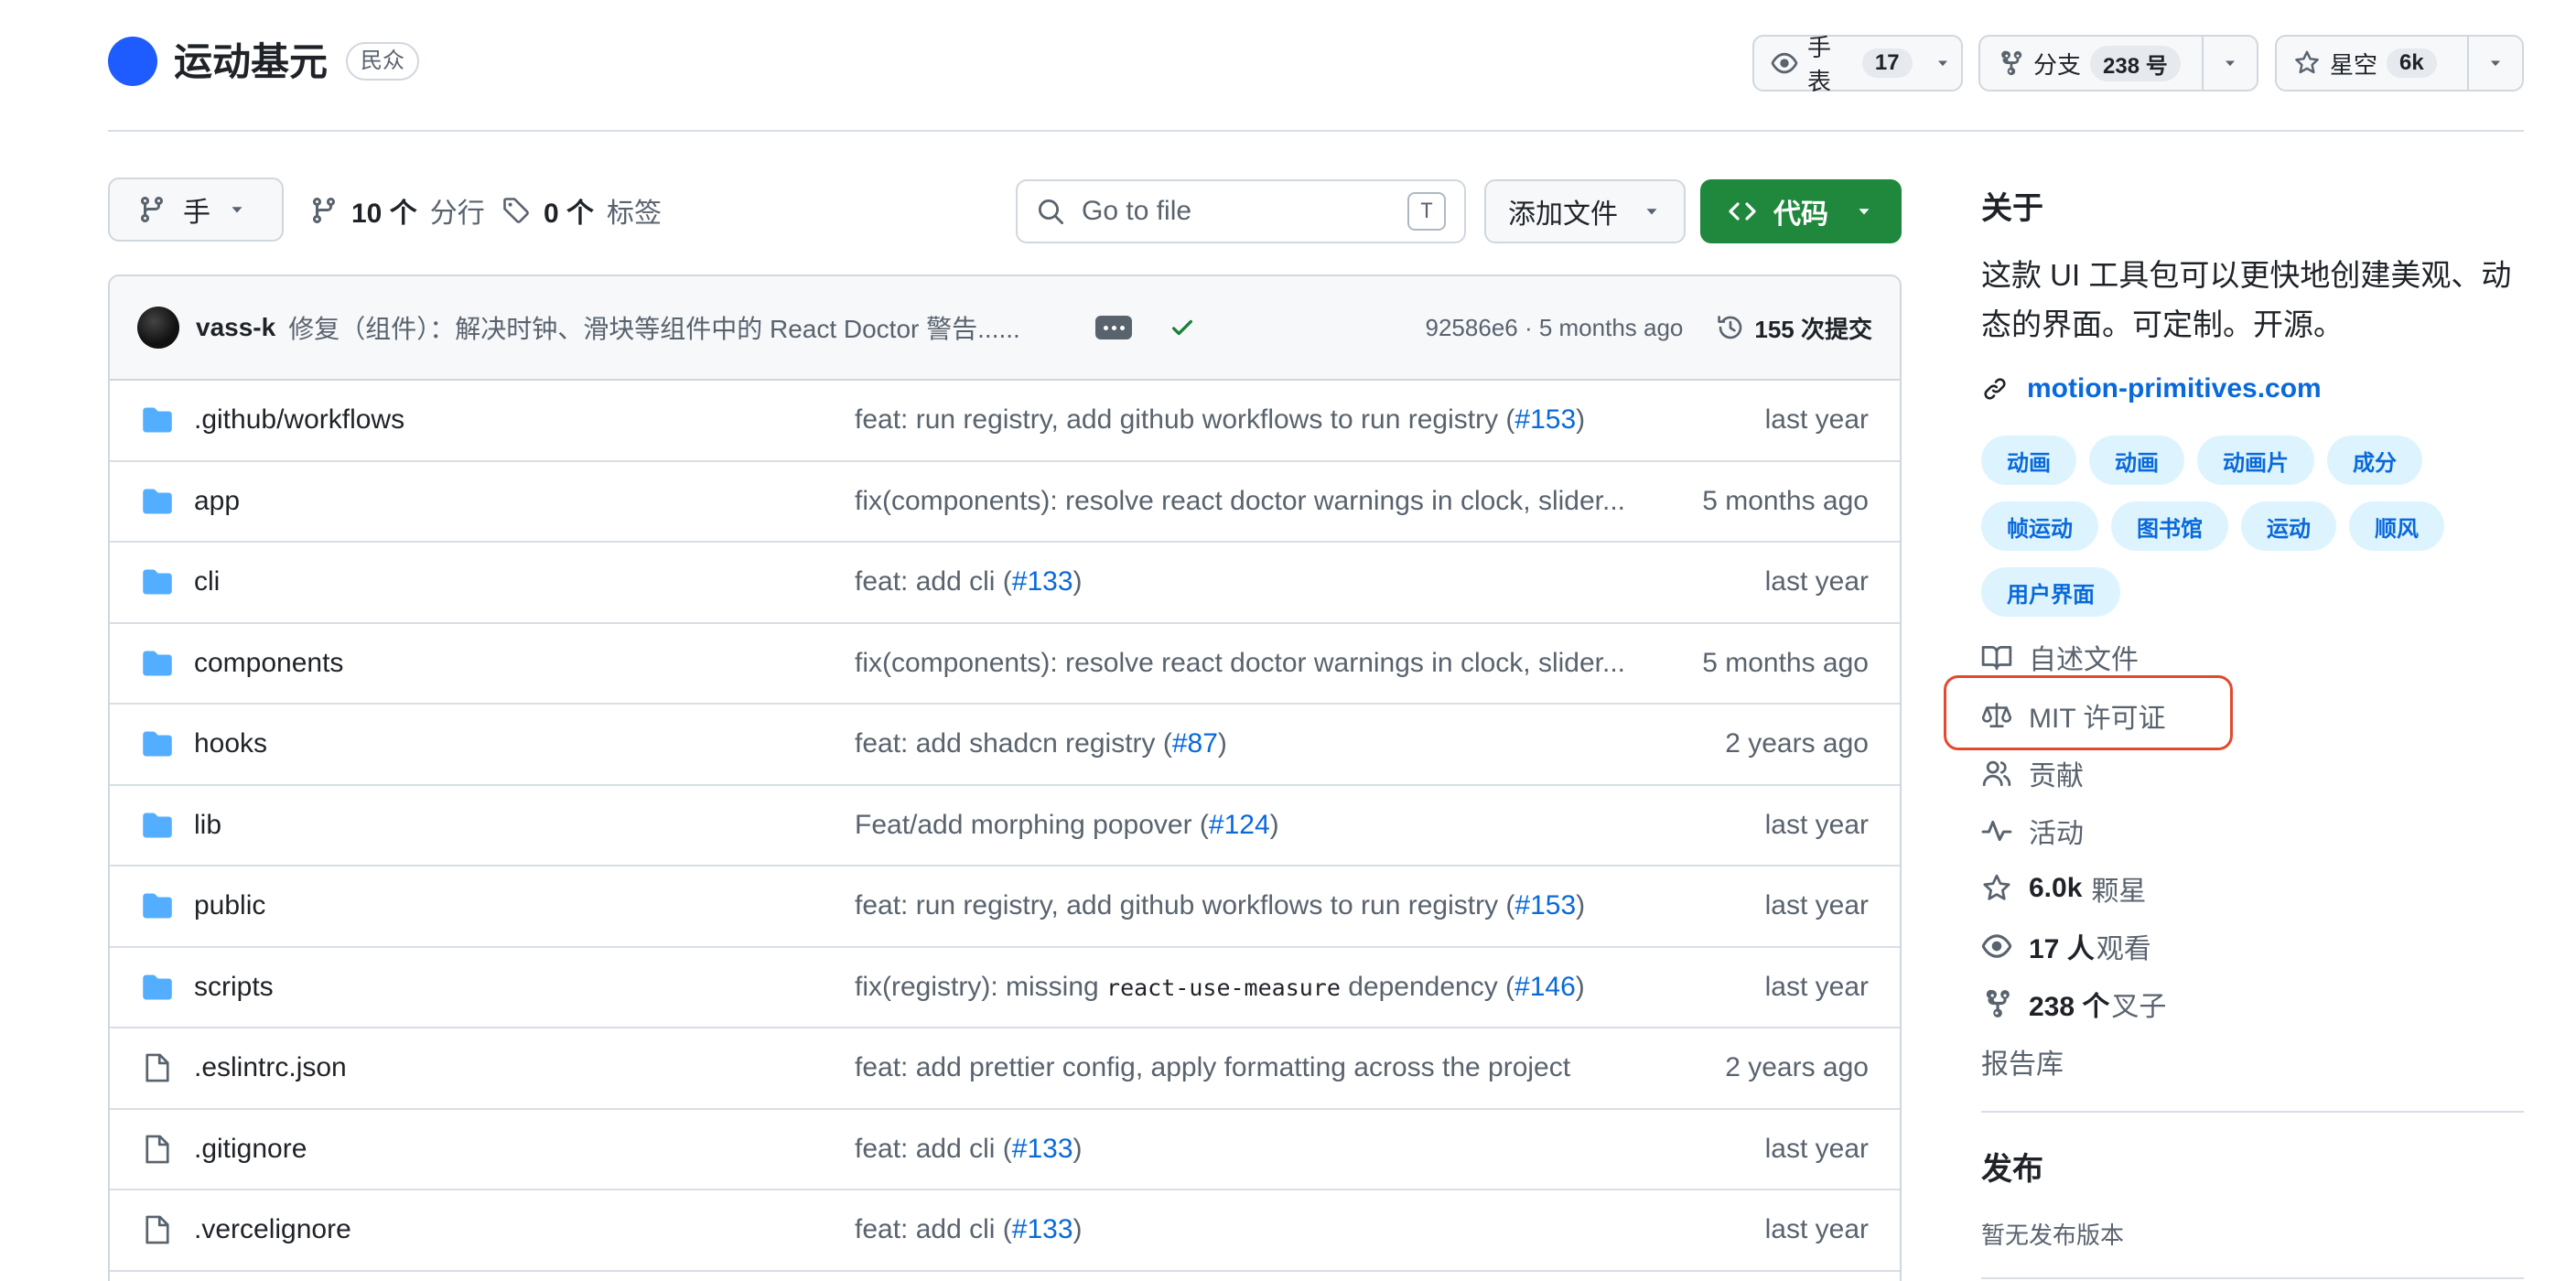 The image size is (2576, 1281). I want to click on license-highlight-box, so click(2088, 713).